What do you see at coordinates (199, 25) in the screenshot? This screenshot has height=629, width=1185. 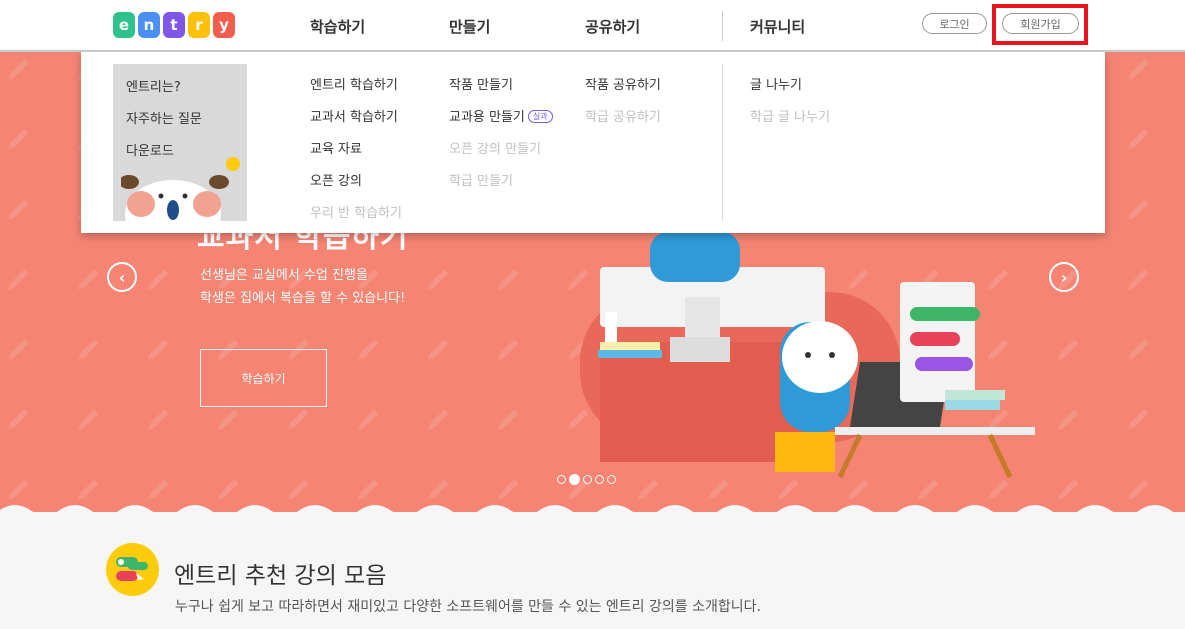 I see `logo-letter-r: r` at bounding box center [199, 25].